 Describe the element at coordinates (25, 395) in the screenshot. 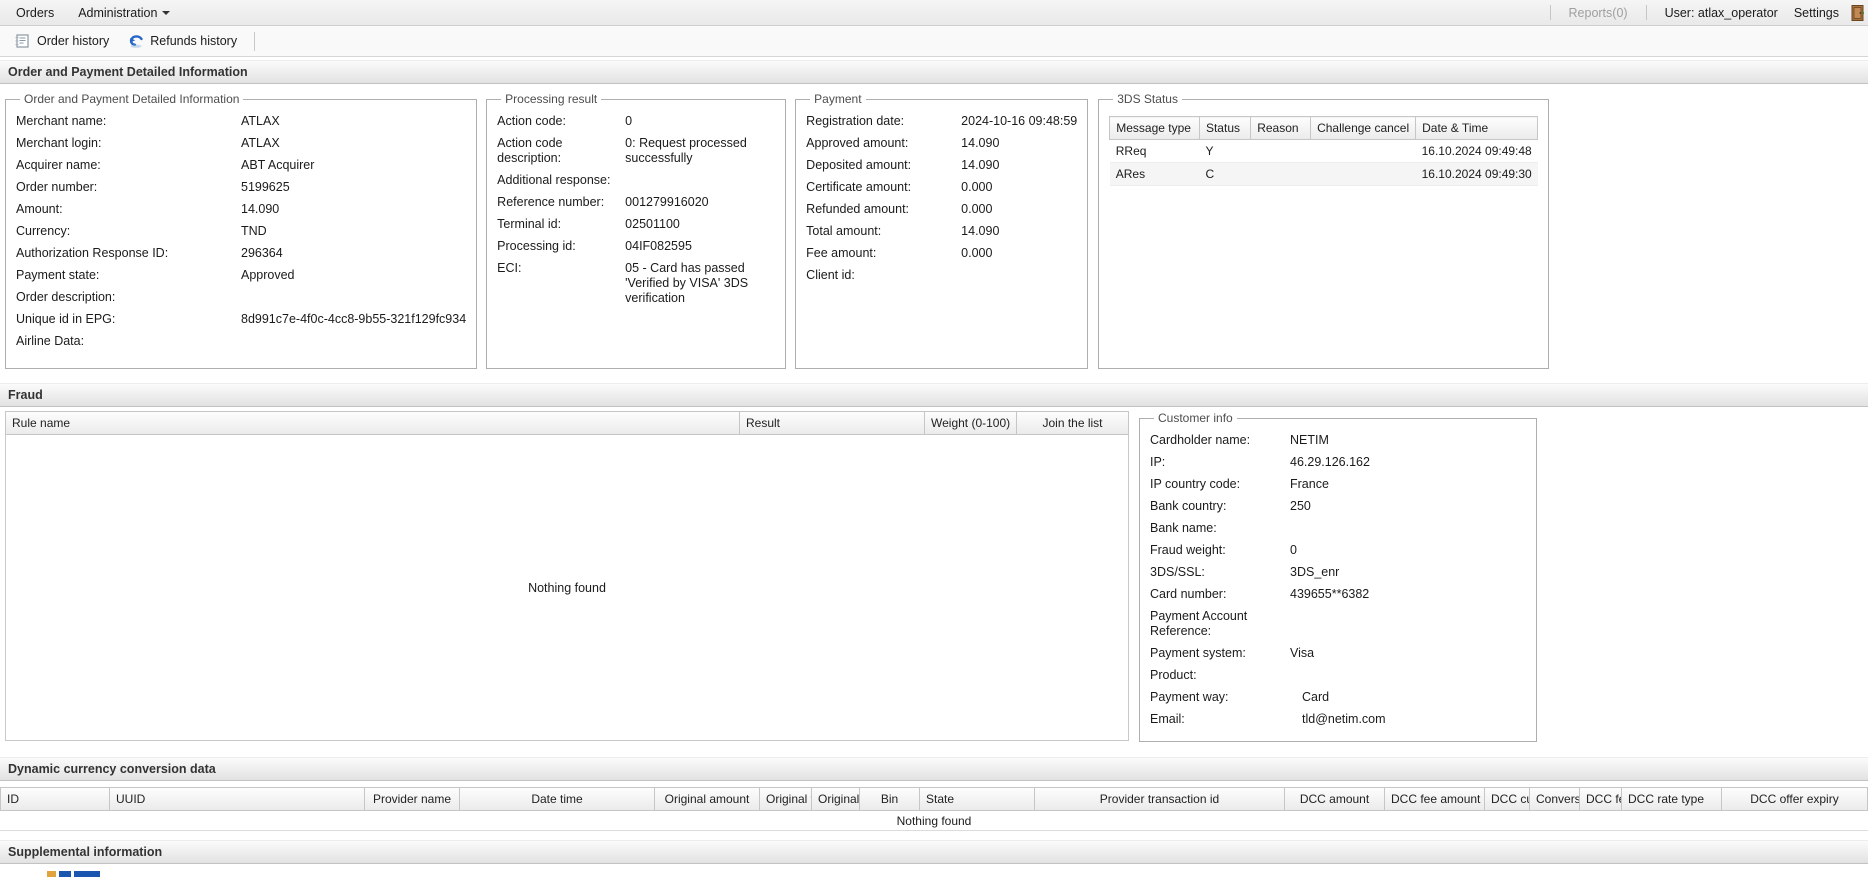

I see `fraud-section-title: Fraud` at that location.